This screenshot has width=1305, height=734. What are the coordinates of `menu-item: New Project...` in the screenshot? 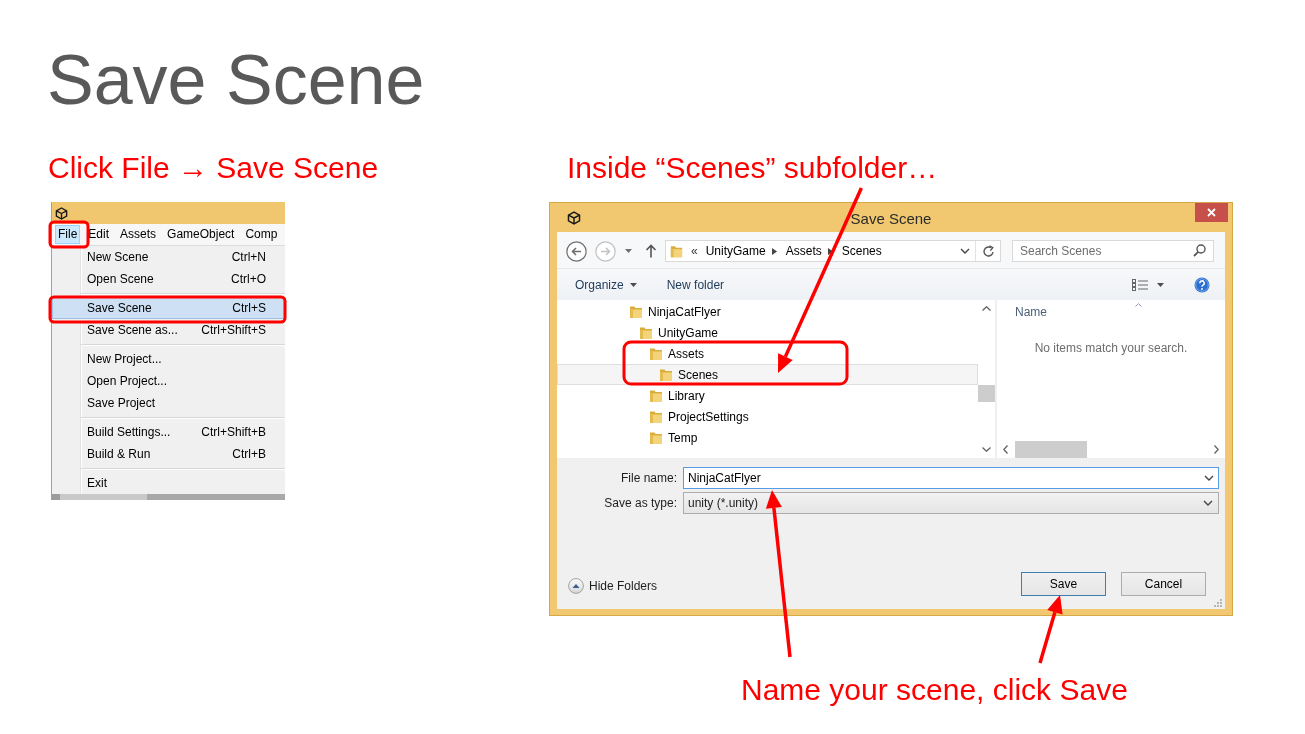 It's located at (168, 359).